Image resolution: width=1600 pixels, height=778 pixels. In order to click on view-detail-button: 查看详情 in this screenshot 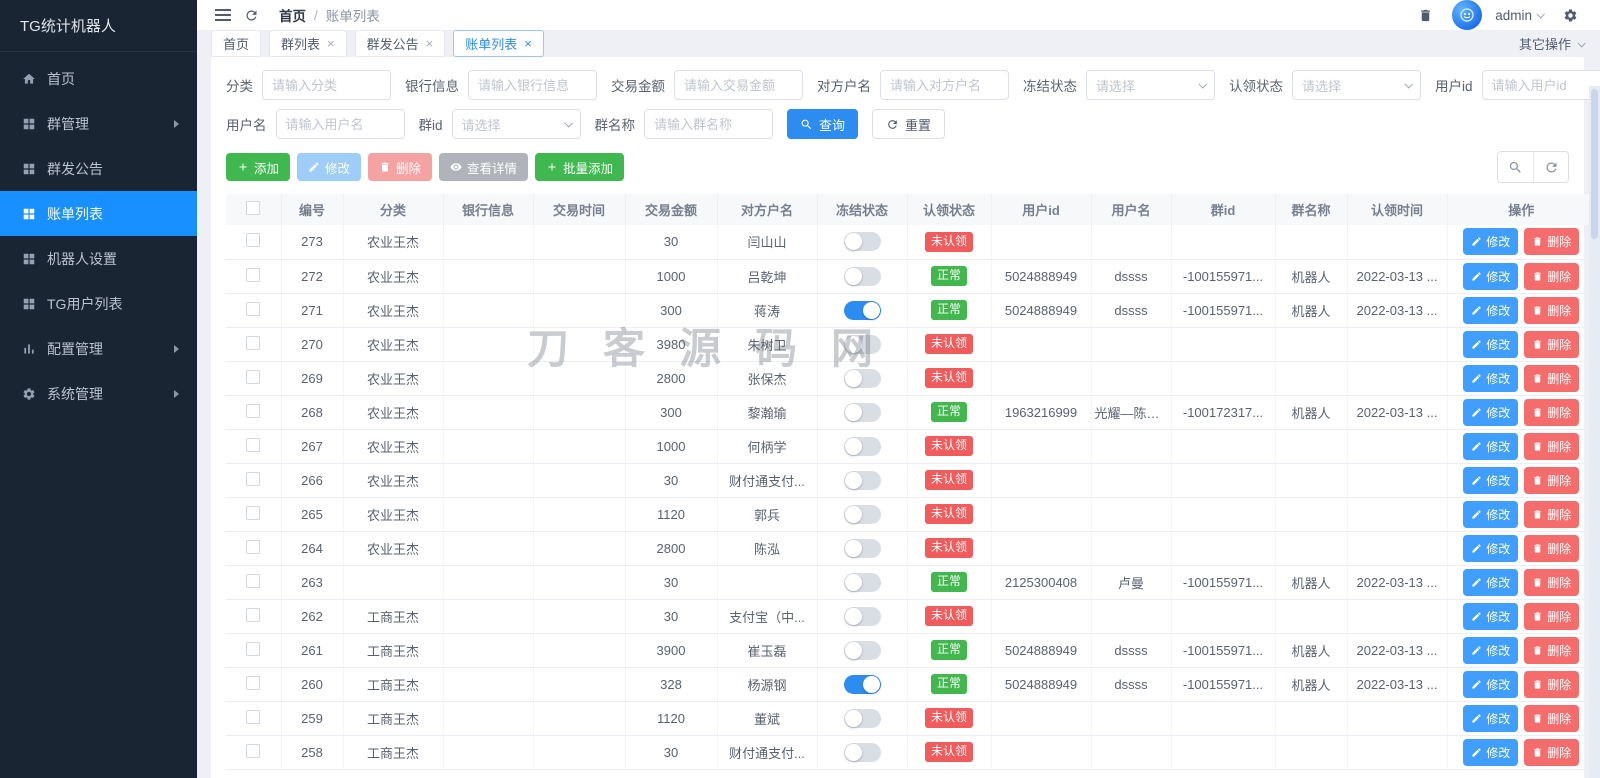, I will do `click(484, 167)`.